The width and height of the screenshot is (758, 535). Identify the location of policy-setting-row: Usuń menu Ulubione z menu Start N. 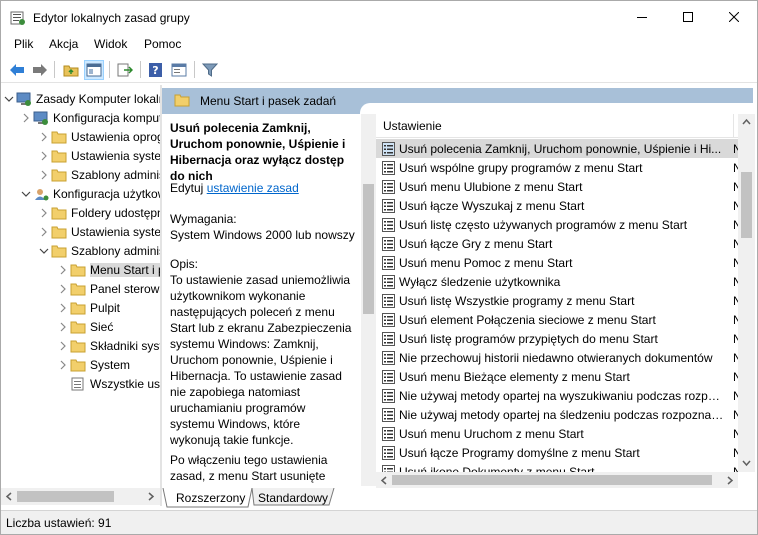
(557, 186).